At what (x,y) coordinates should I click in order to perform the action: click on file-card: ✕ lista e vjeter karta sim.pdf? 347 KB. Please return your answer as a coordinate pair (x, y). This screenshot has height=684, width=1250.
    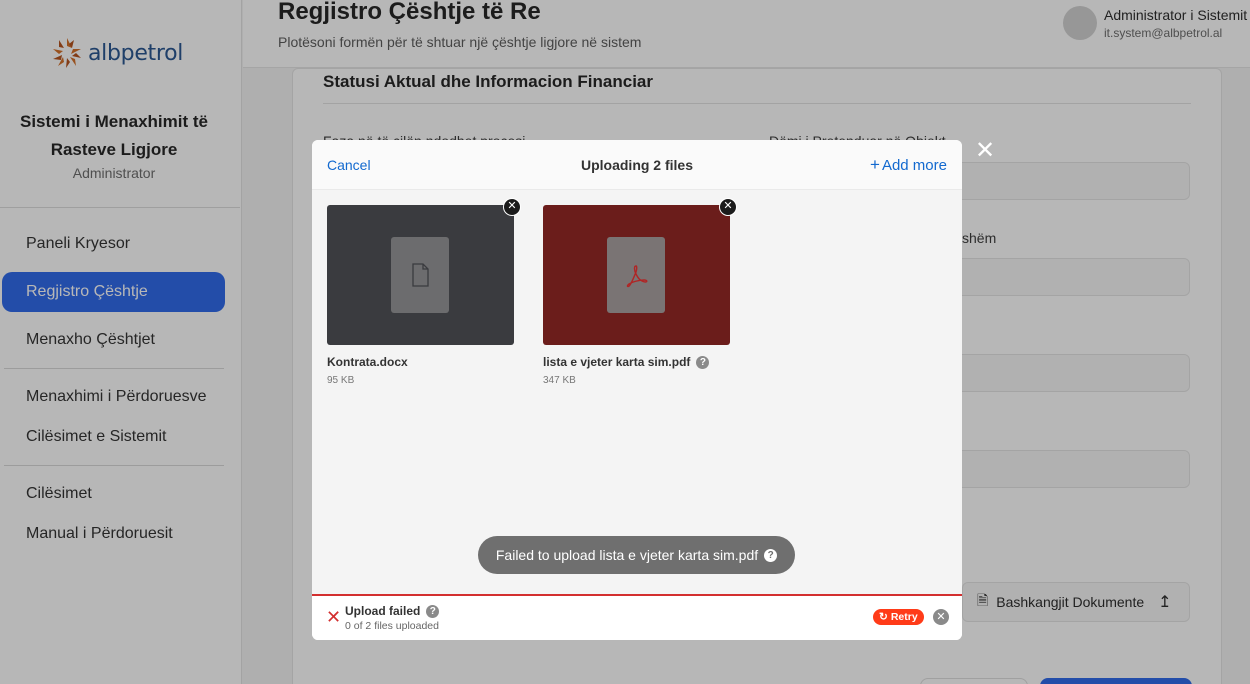
    Looking at the image, I should click on (640, 292).